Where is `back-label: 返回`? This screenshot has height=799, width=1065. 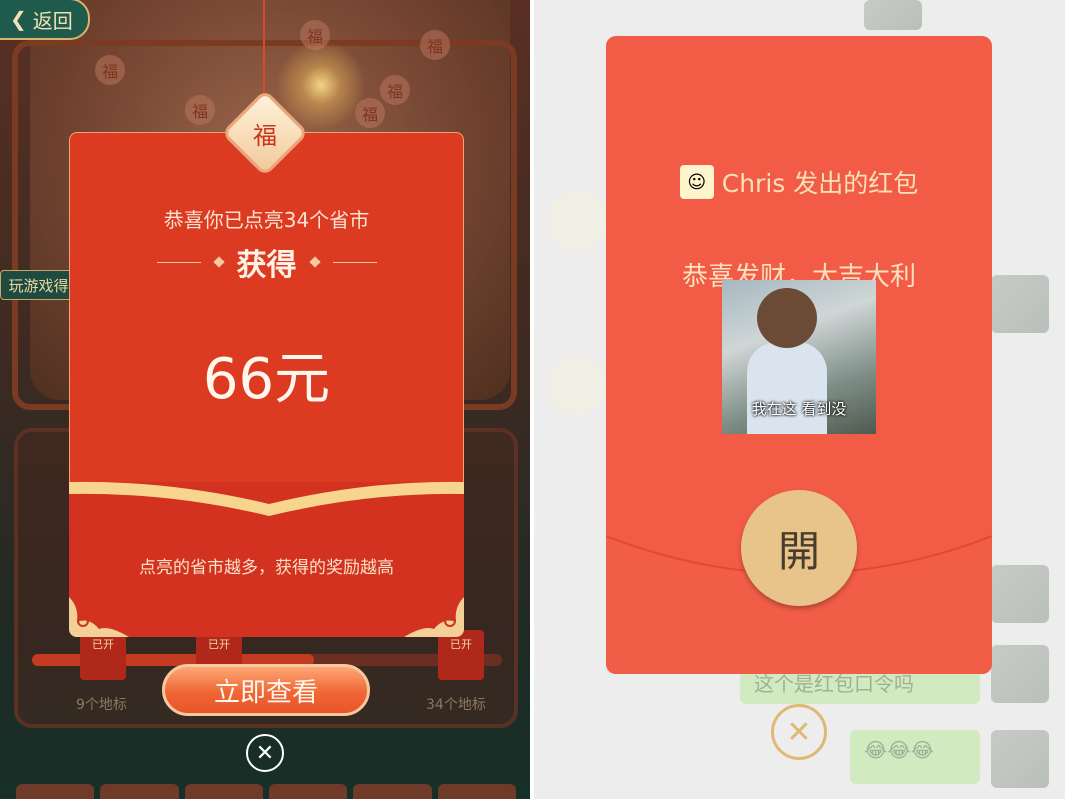
back-label: 返回 is located at coordinates (52, 20).